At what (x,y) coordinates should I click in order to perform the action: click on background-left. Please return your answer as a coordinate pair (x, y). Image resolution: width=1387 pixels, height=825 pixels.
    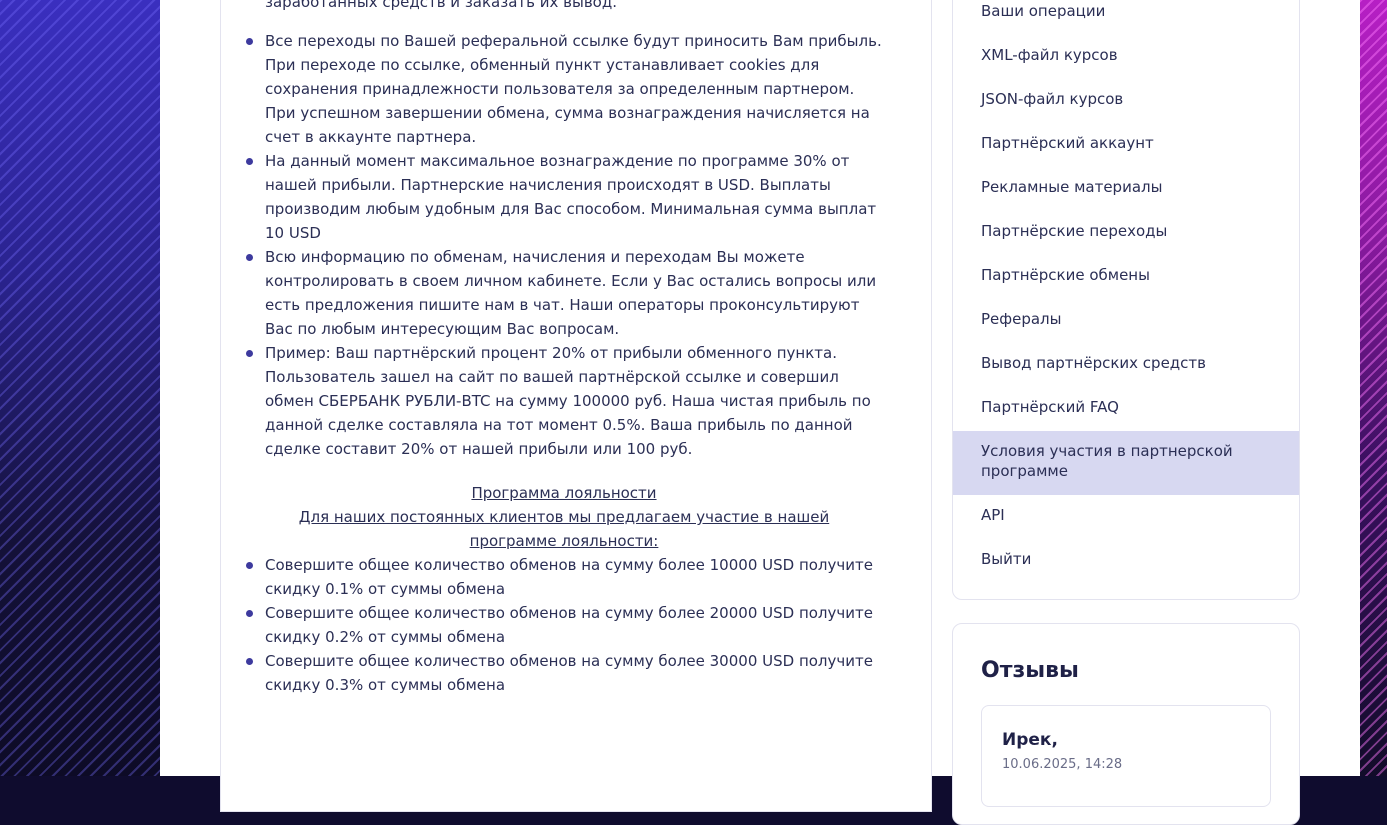
    Looking at the image, I should click on (80, 388).